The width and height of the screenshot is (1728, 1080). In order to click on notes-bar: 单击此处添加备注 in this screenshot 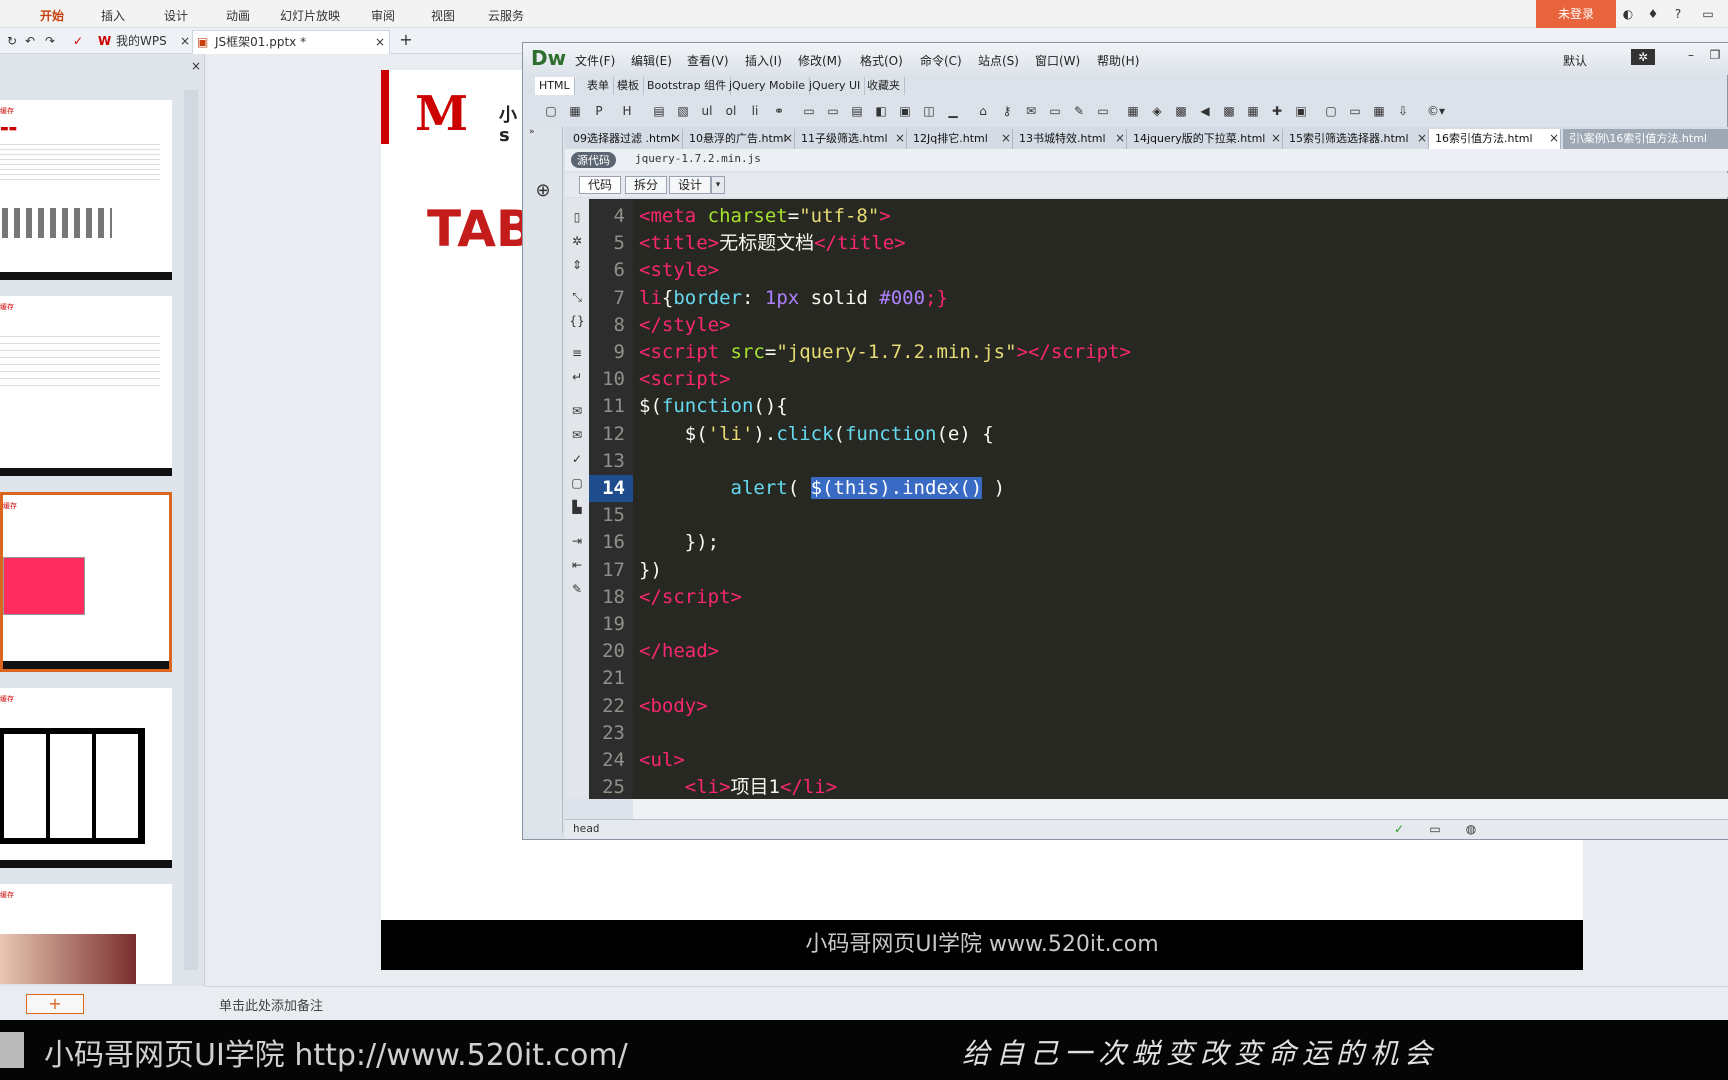, I will do `click(966, 1003)`.